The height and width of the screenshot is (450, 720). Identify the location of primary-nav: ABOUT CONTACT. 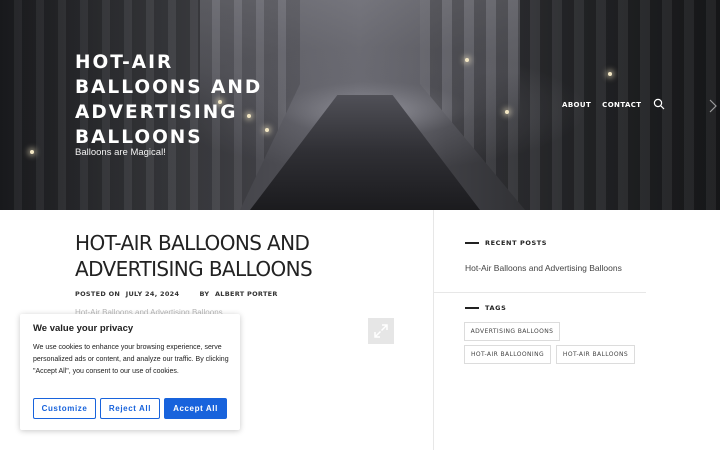
(613, 104).